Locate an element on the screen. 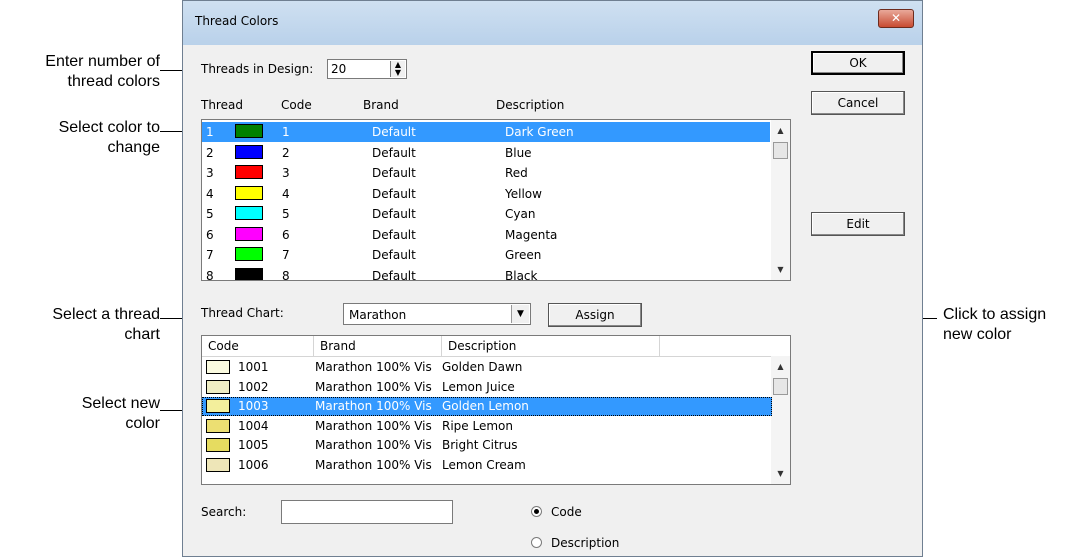  thread-code: 2 is located at coordinates (286, 152).